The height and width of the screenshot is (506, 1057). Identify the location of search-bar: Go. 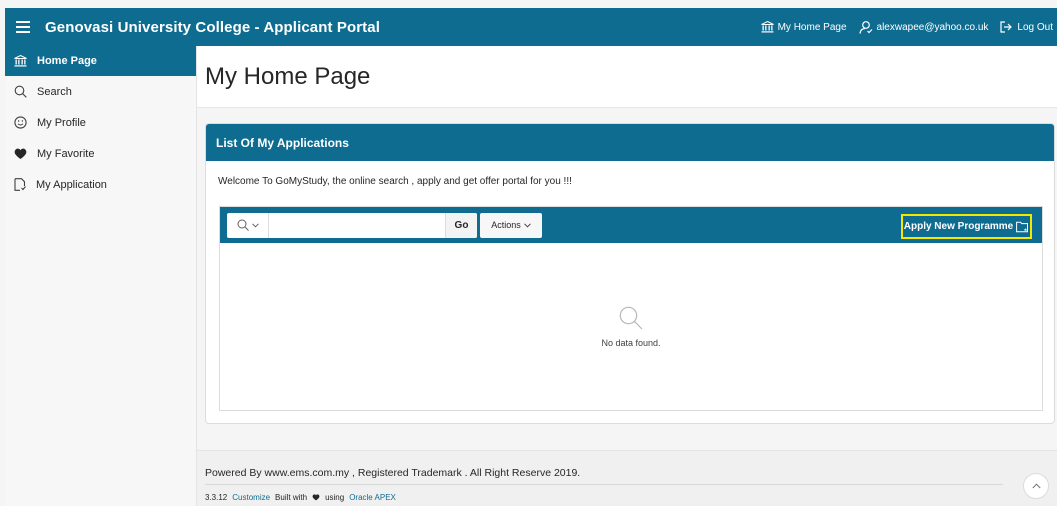
(352, 225).